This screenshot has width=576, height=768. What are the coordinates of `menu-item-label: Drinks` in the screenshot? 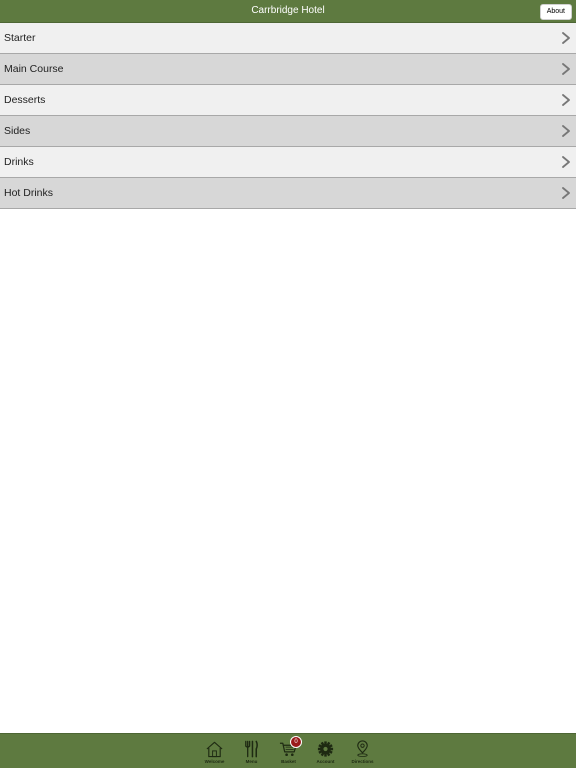 It's located at (19, 162).